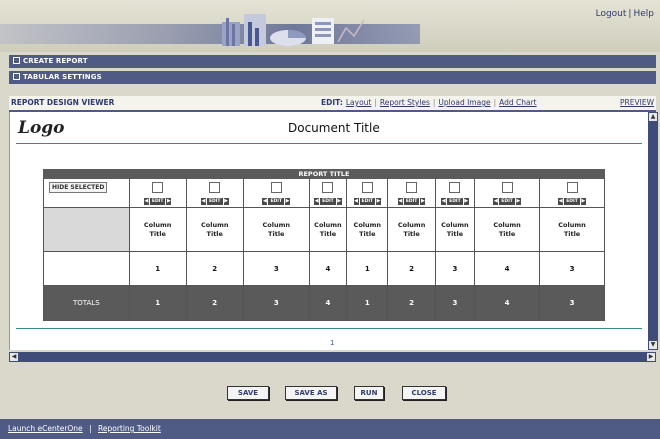 The width and height of the screenshot is (660, 439). What do you see at coordinates (653, 345) in the screenshot?
I see `scroll-down-arrow-icon: ▼` at bounding box center [653, 345].